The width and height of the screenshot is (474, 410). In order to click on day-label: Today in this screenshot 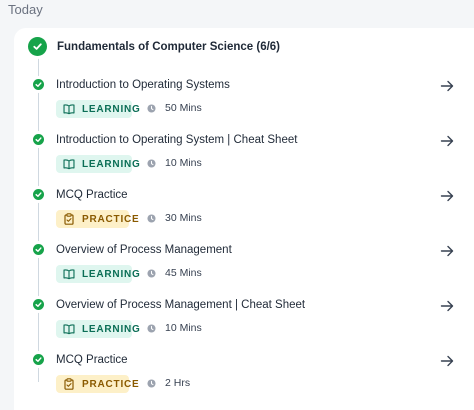, I will do `click(25, 9)`.